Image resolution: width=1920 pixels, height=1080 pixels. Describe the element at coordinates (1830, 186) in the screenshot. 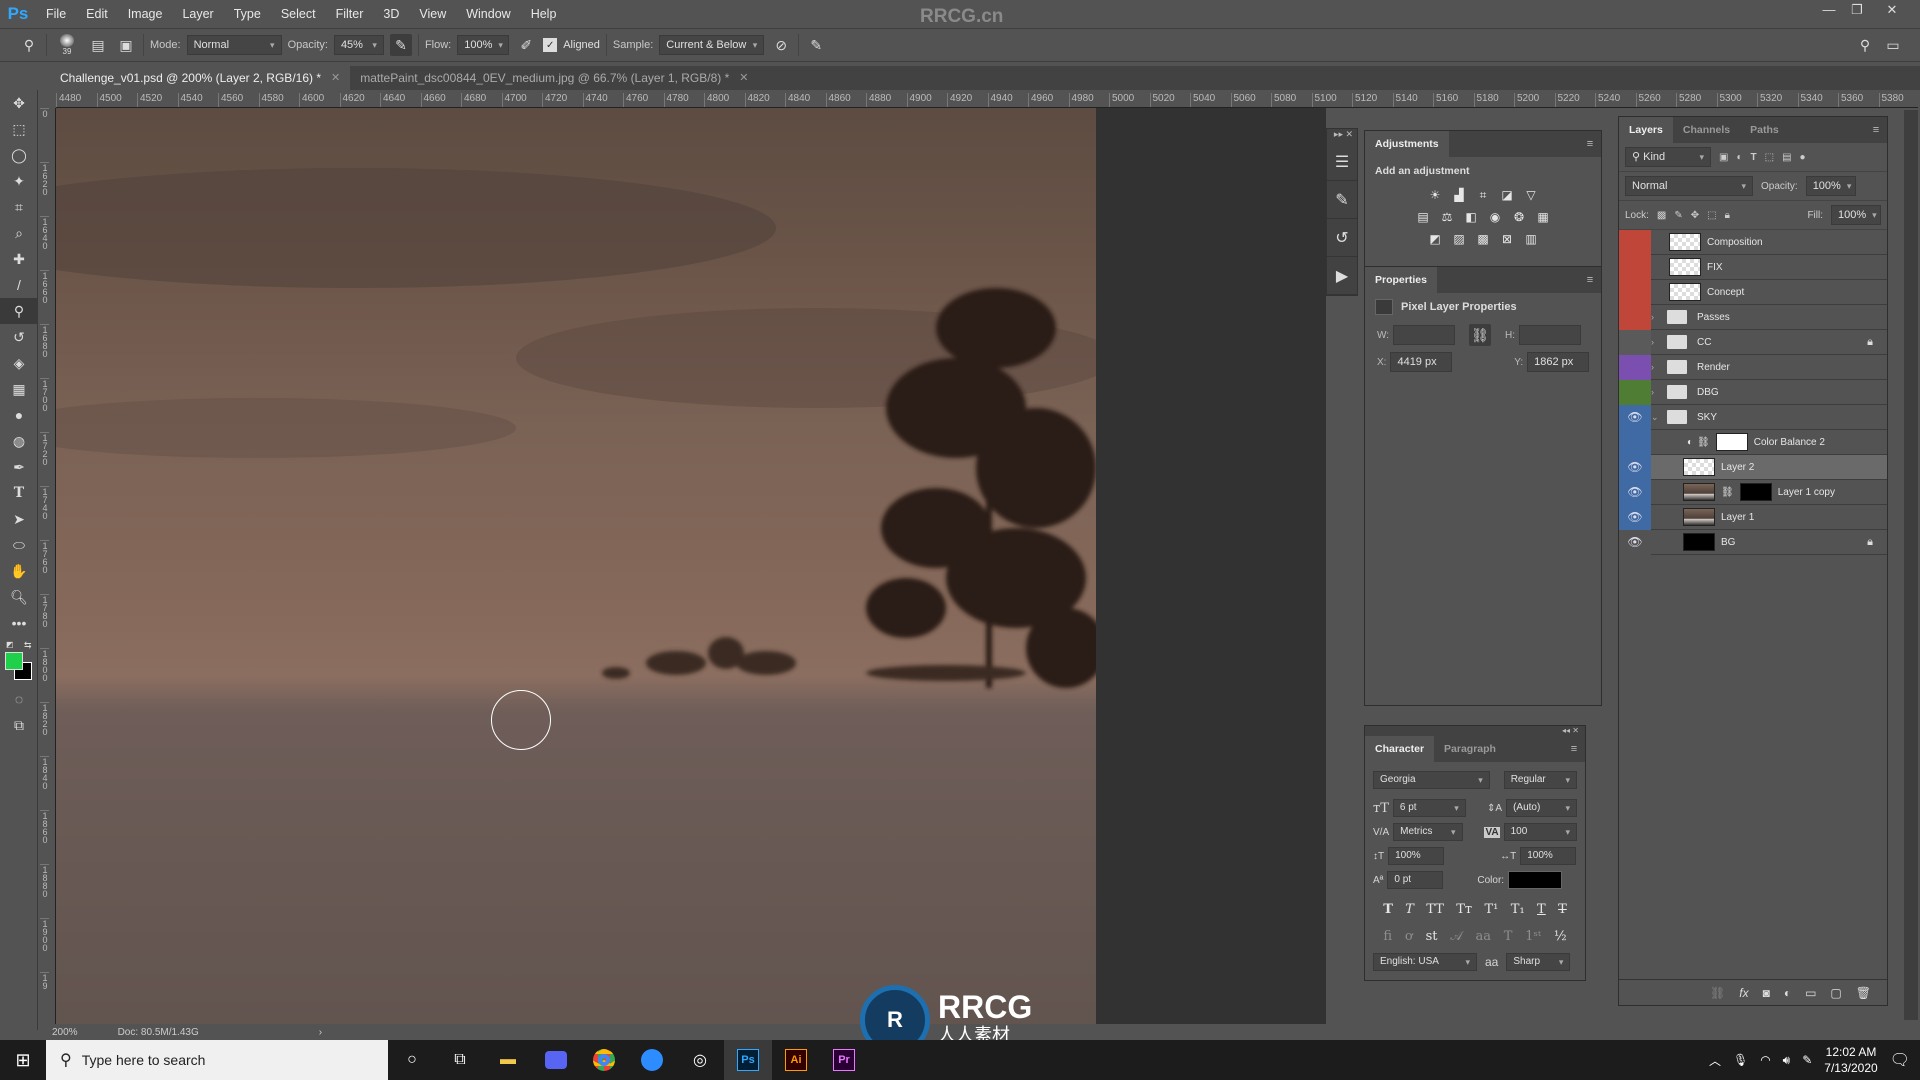

I see `layer-opacity-field: 100% ▾` at that location.